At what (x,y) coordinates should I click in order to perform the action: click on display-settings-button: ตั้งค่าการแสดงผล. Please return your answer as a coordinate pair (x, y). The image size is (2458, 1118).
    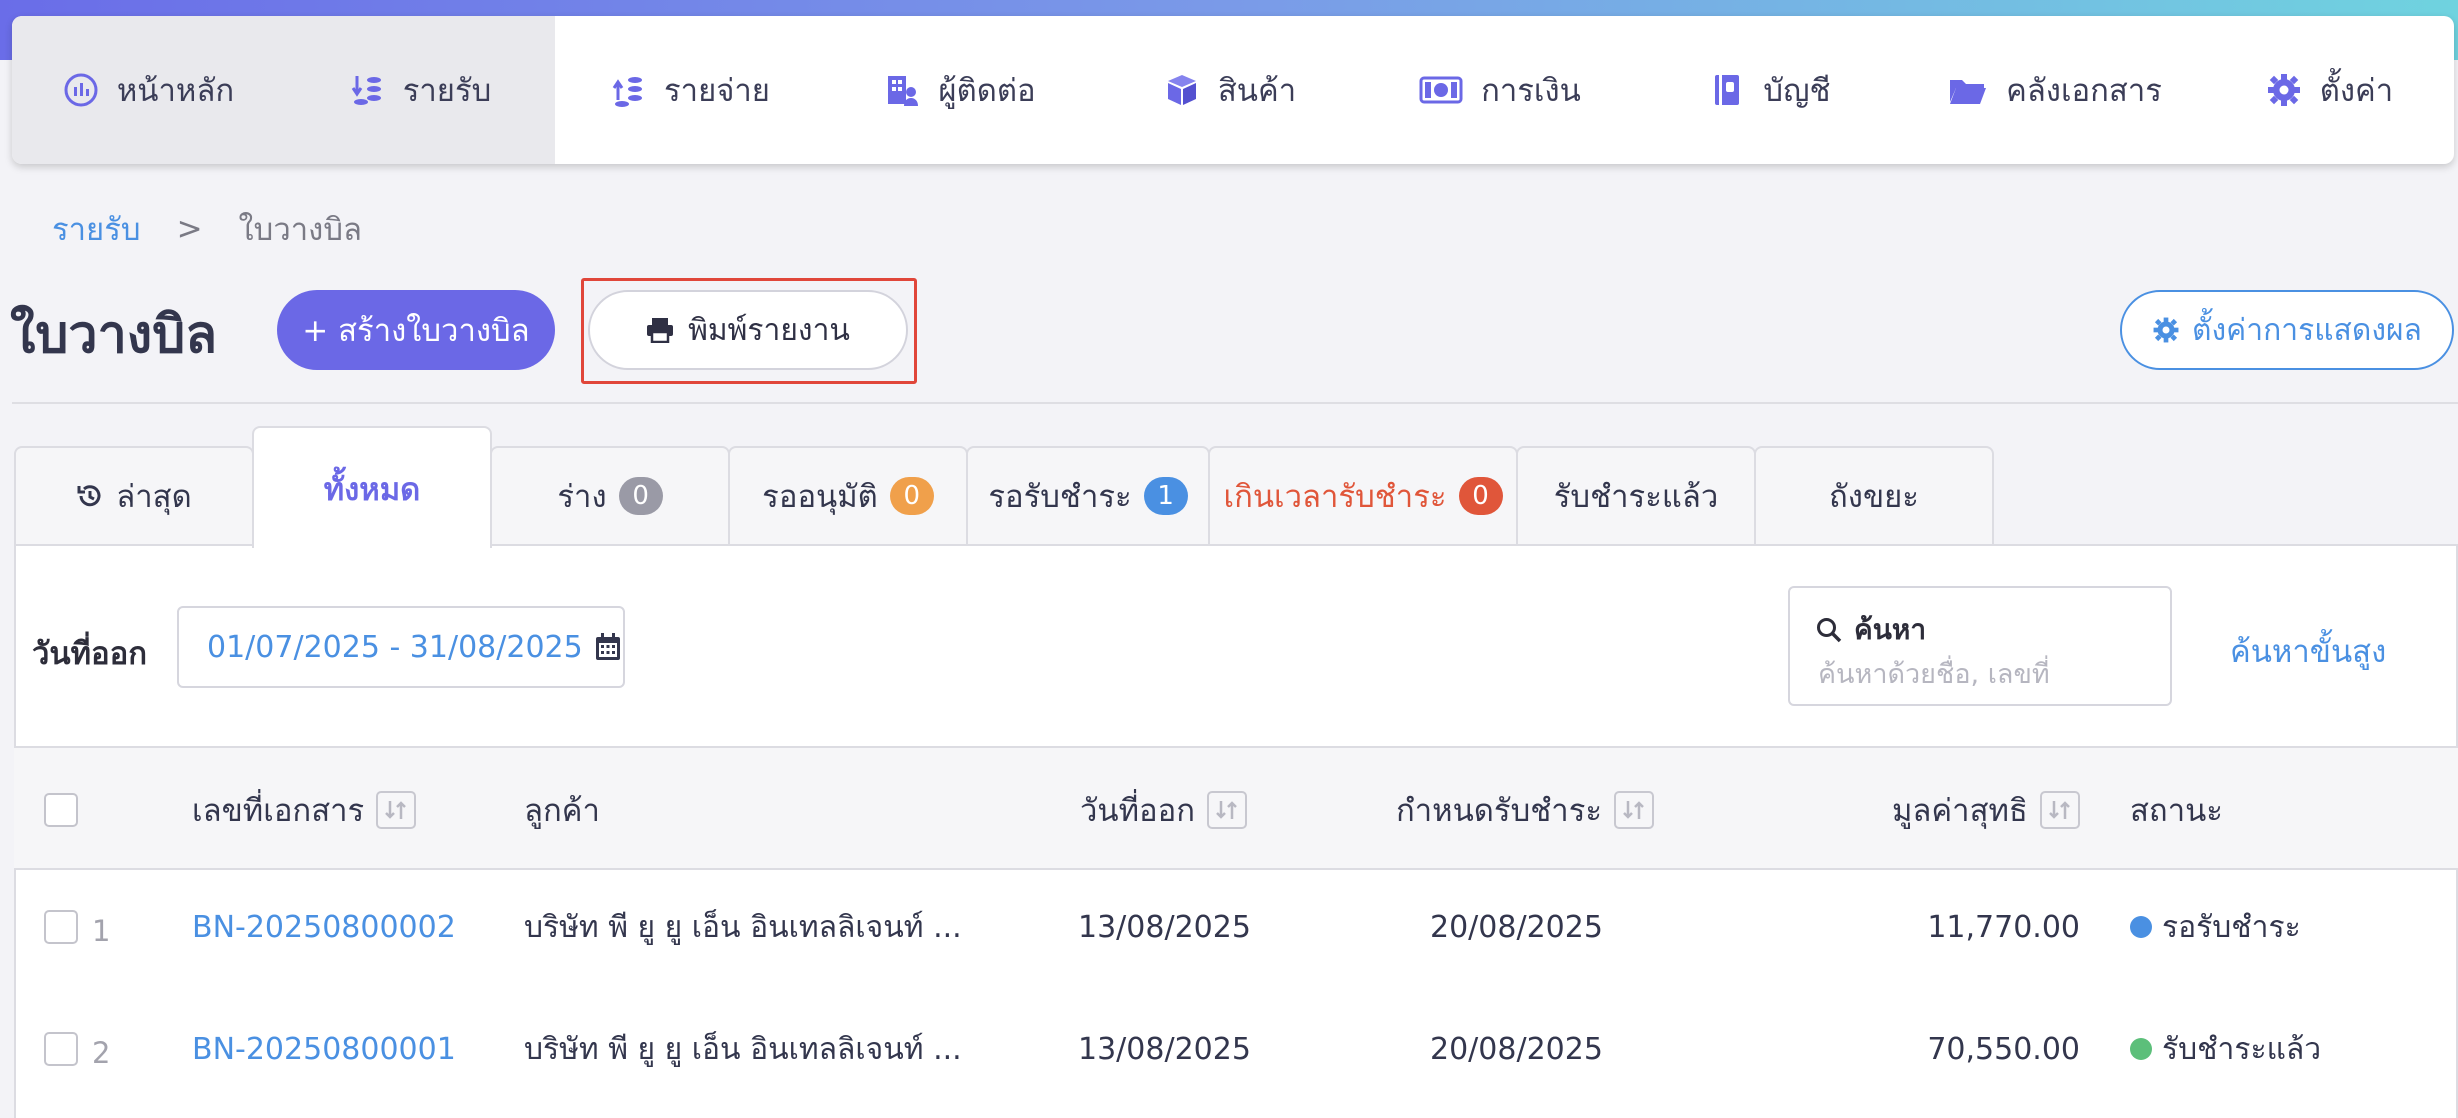
    Looking at the image, I should click on (2287, 330).